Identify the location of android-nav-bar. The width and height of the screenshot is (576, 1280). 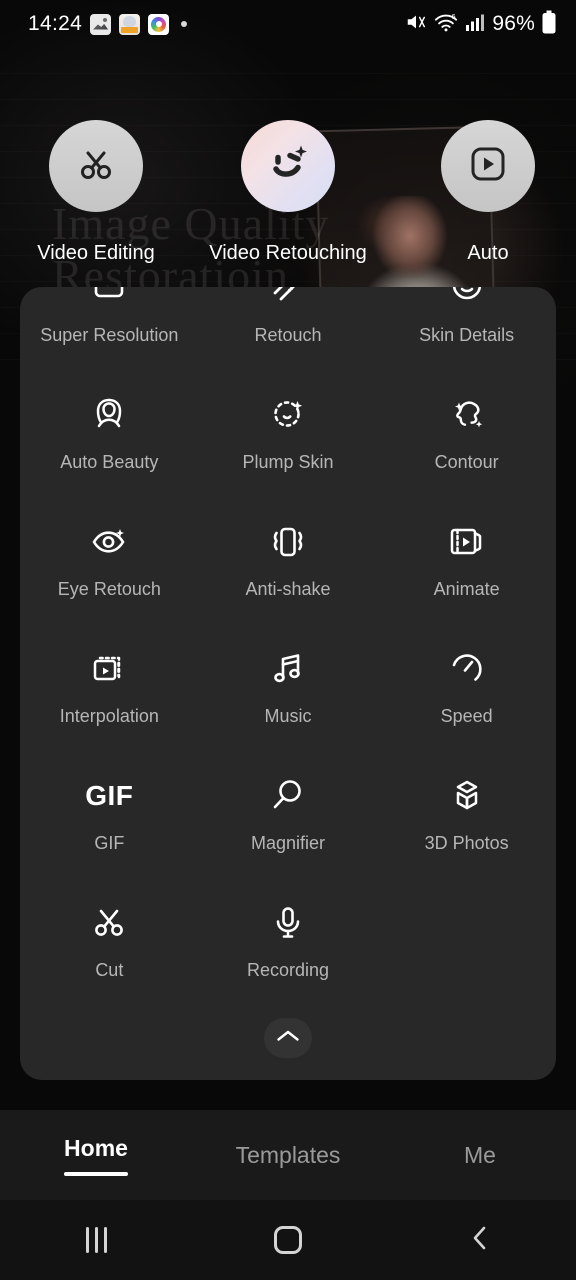
(288, 1240).